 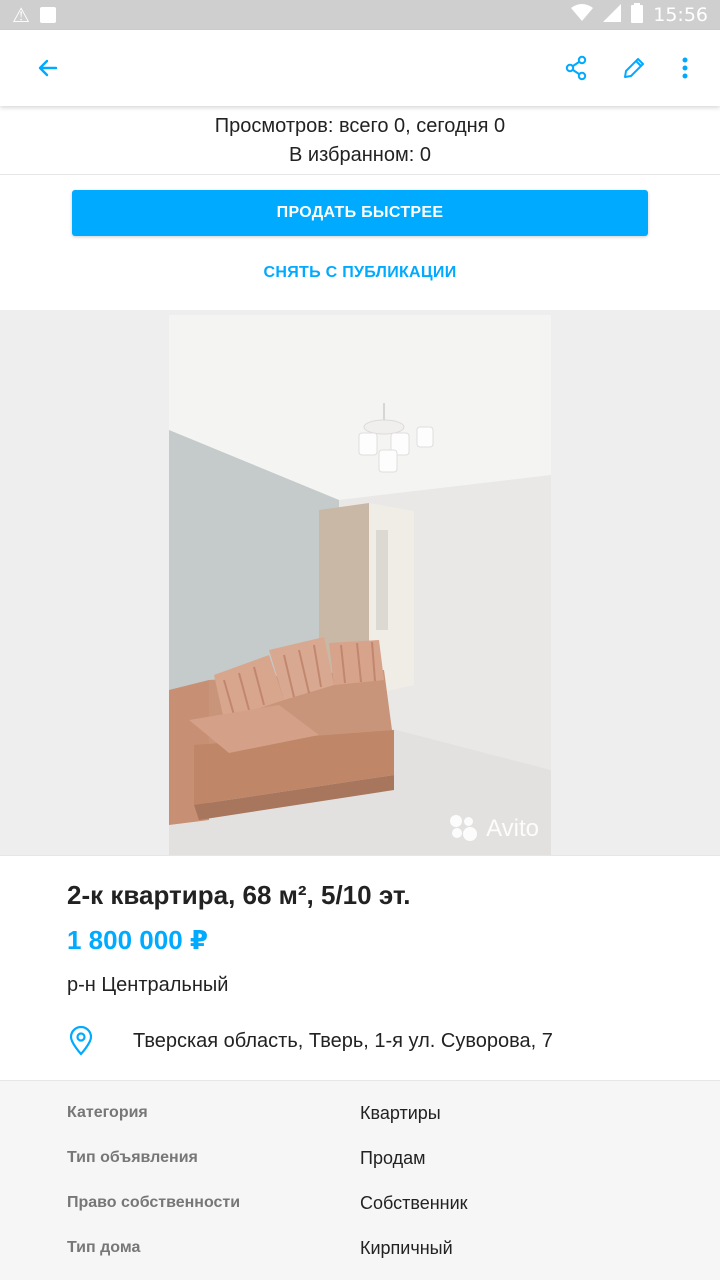 I want to click on status-left: ⚠, so click(x=34, y=15).